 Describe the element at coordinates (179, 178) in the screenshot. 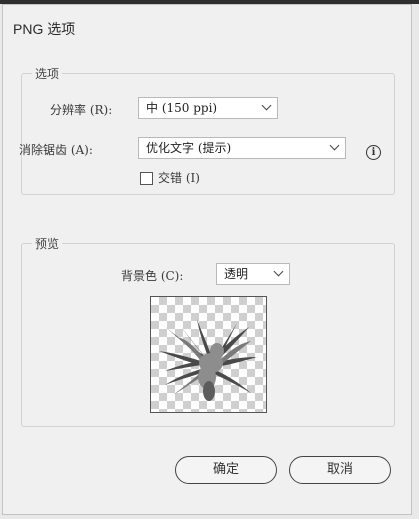

I see `interlace-label: 交错 (I)` at that location.